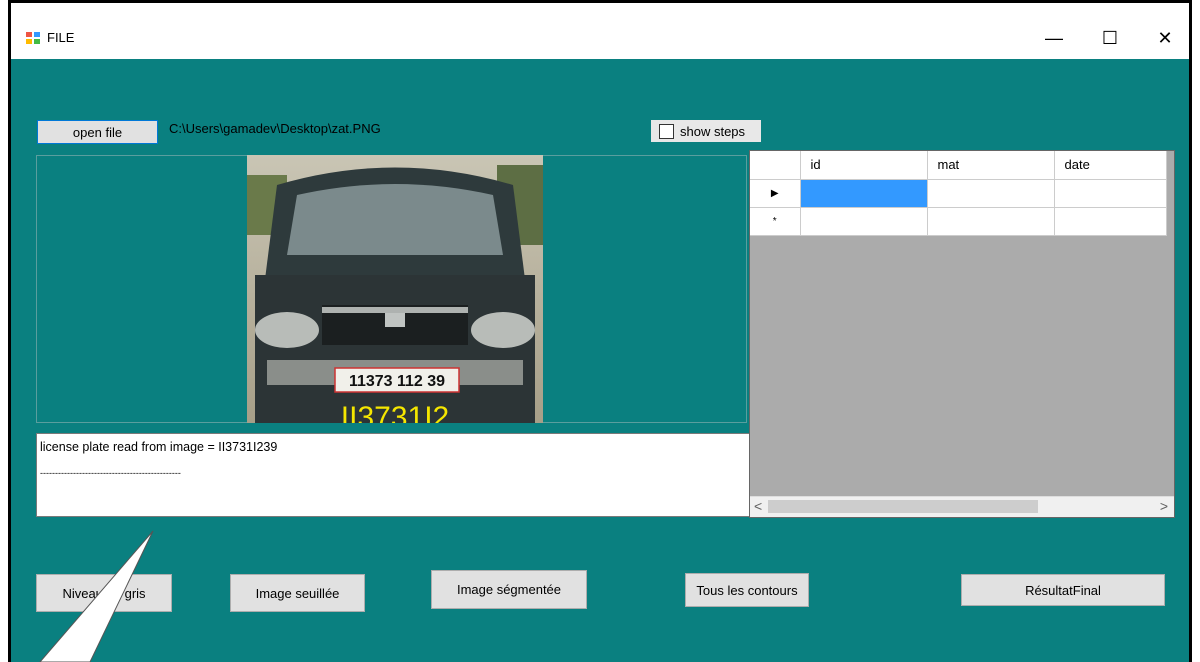  I want to click on grid-header-row: id mat date, so click(958, 165).